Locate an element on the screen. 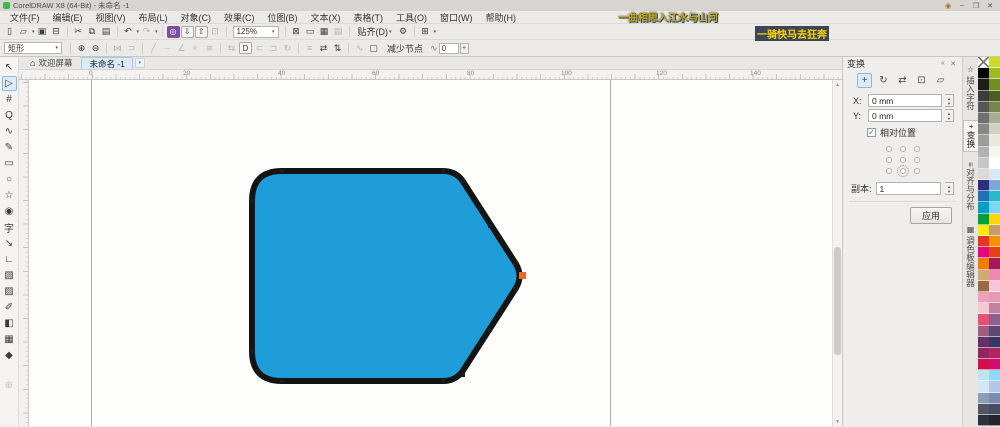 The width and height of the screenshot is (1000, 427). cut-icon: ✂ is located at coordinates (78, 31).